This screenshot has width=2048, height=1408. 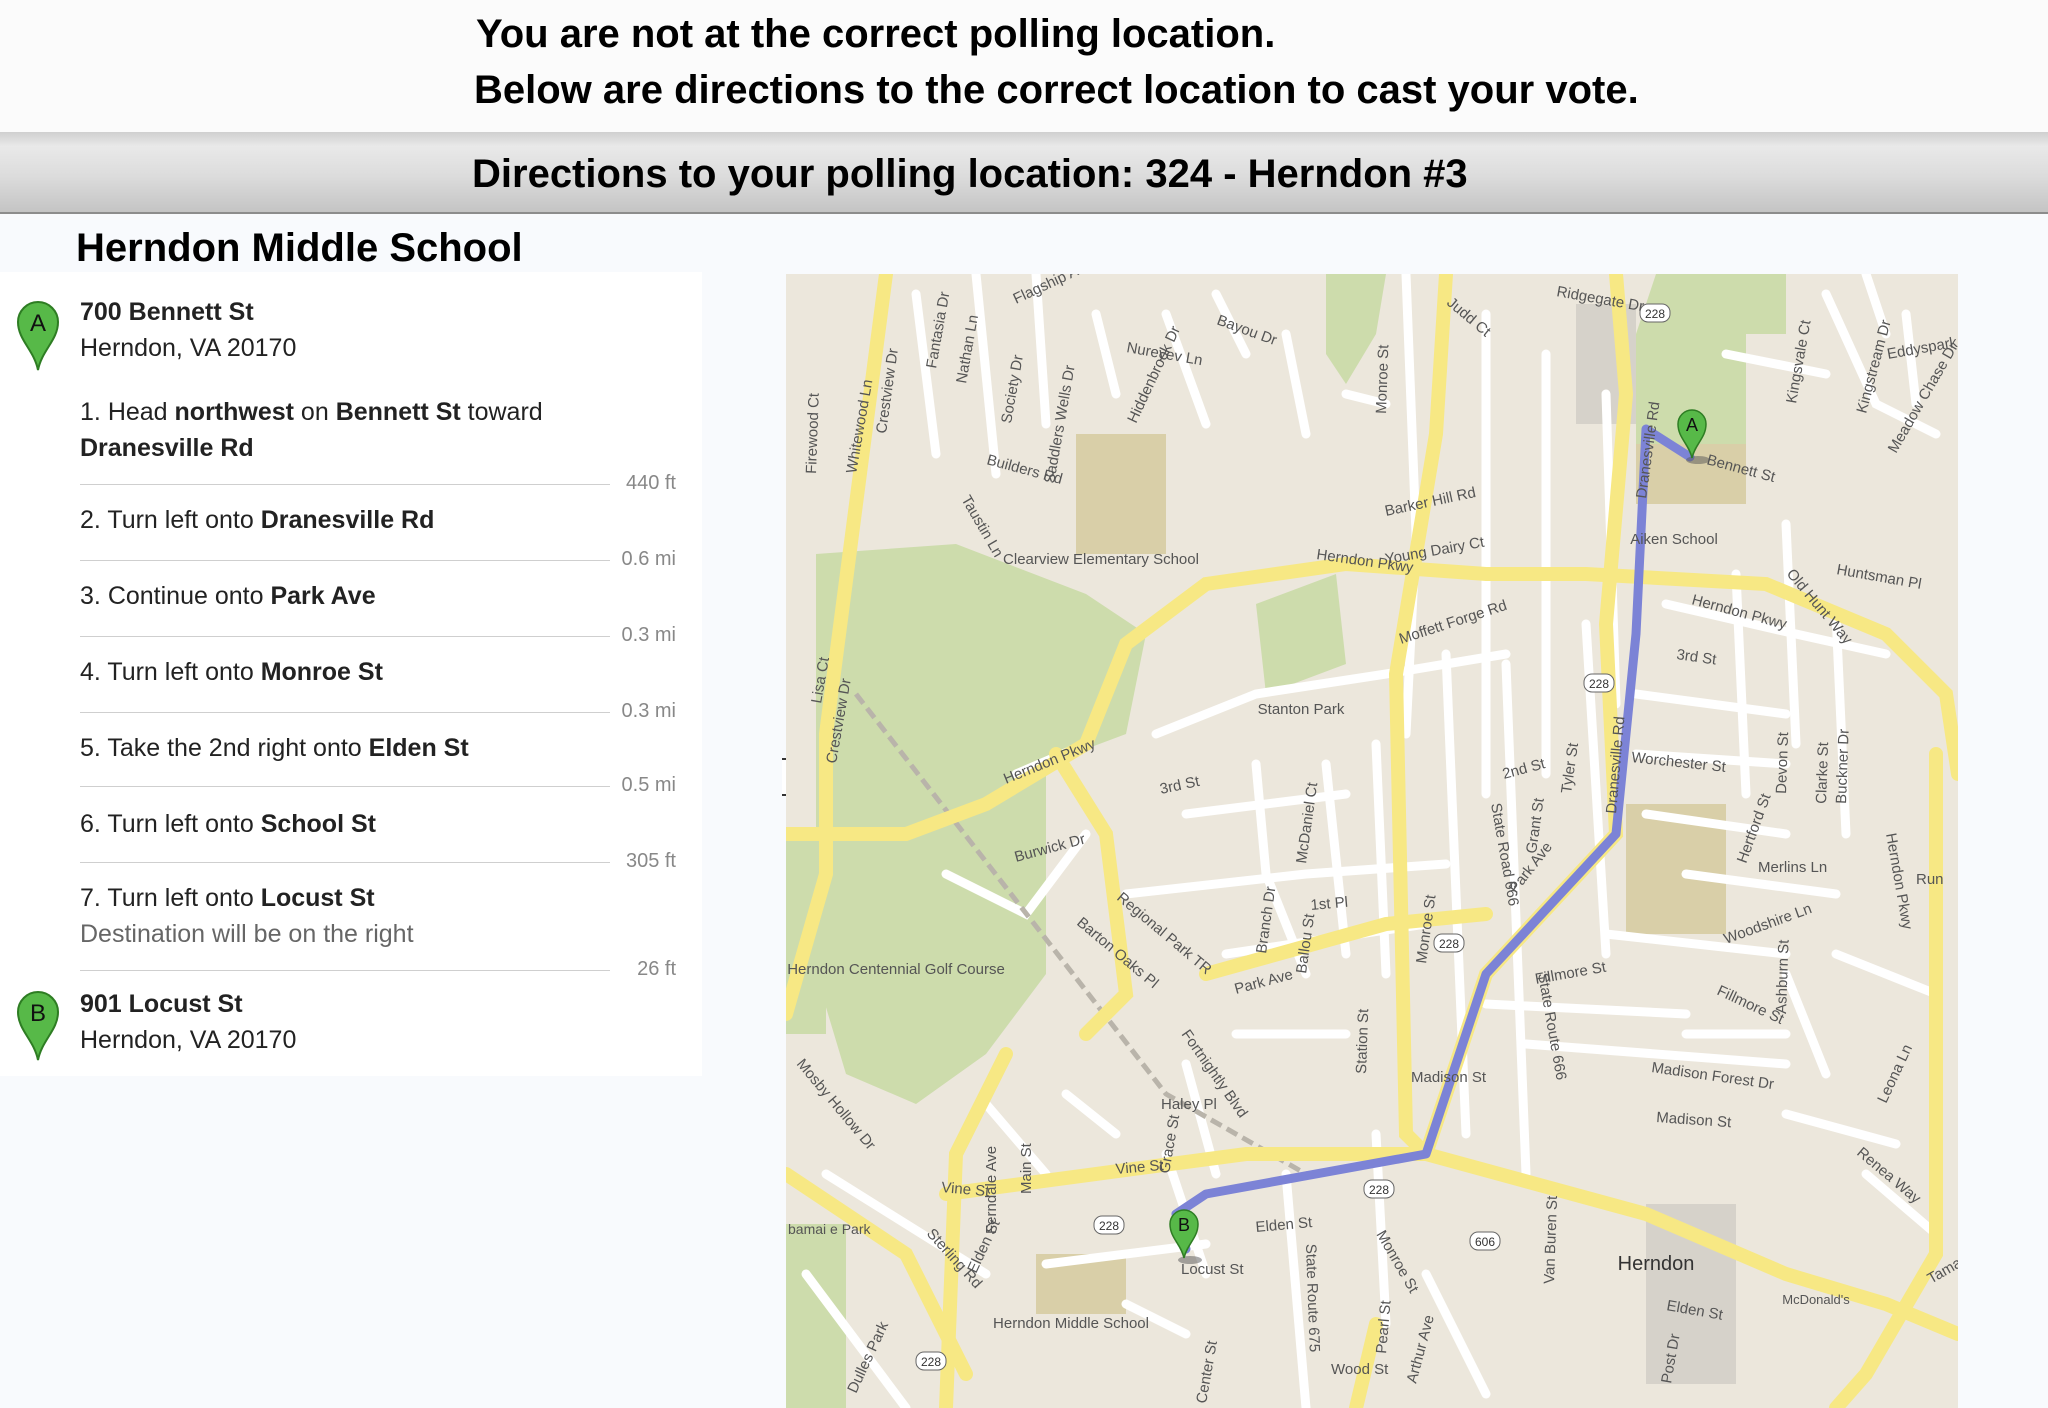 What do you see at coordinates (1782, 762) in the screenshot?
I see `svg-text: Devon St` at bounding box center [1782, 762].